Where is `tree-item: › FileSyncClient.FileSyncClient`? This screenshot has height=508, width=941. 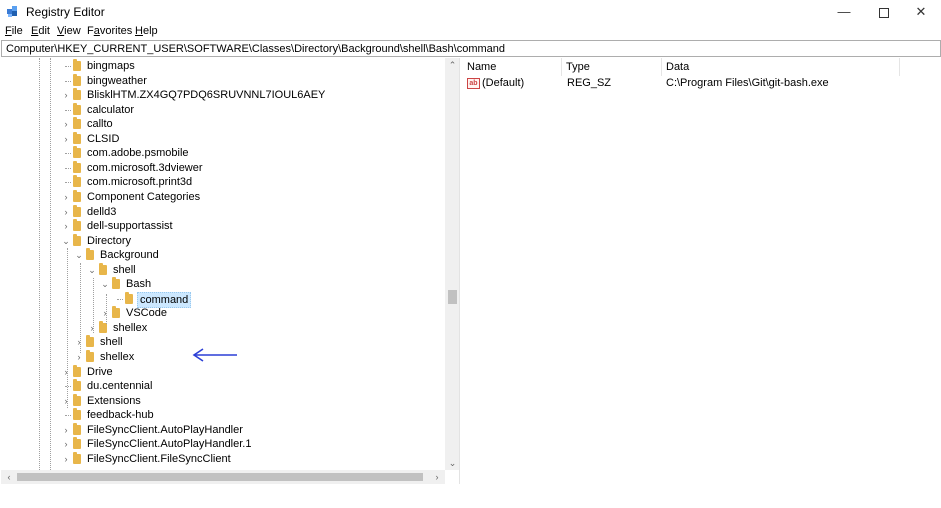
tree-item: › FileSyncClient.FileSyncClient is located at coordinates (223, 459).